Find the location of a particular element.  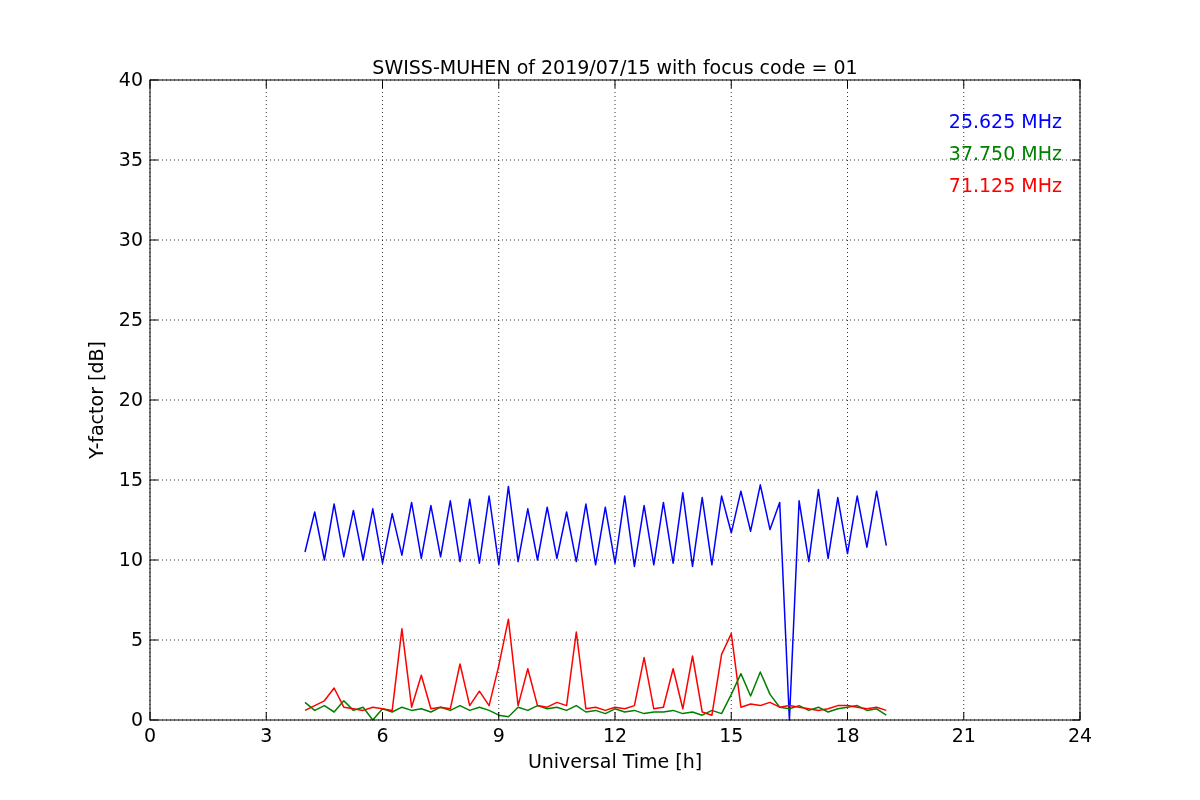

x-tick-label: 12 is located at coordinates (615, 735).